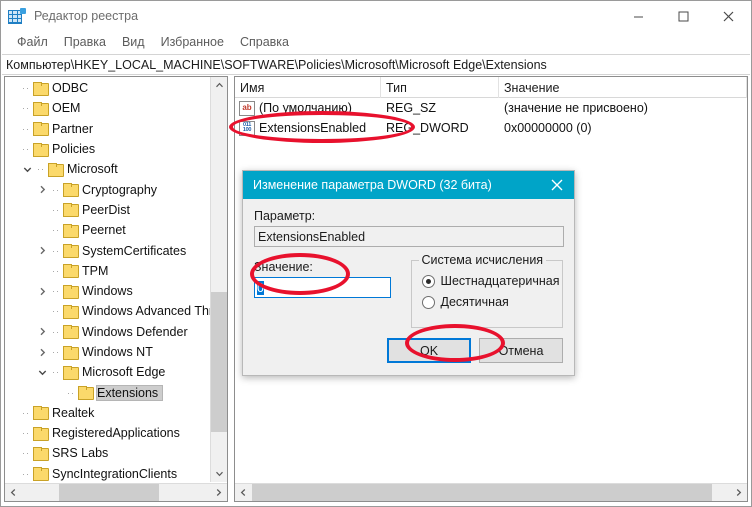 Image resolution: width=752 pixels, height=507 pixels. What do you see at coordinates (108, 189) in the screenshot?
I see `tree-item: ·· Cryptography` at bounding box center [108, 189].